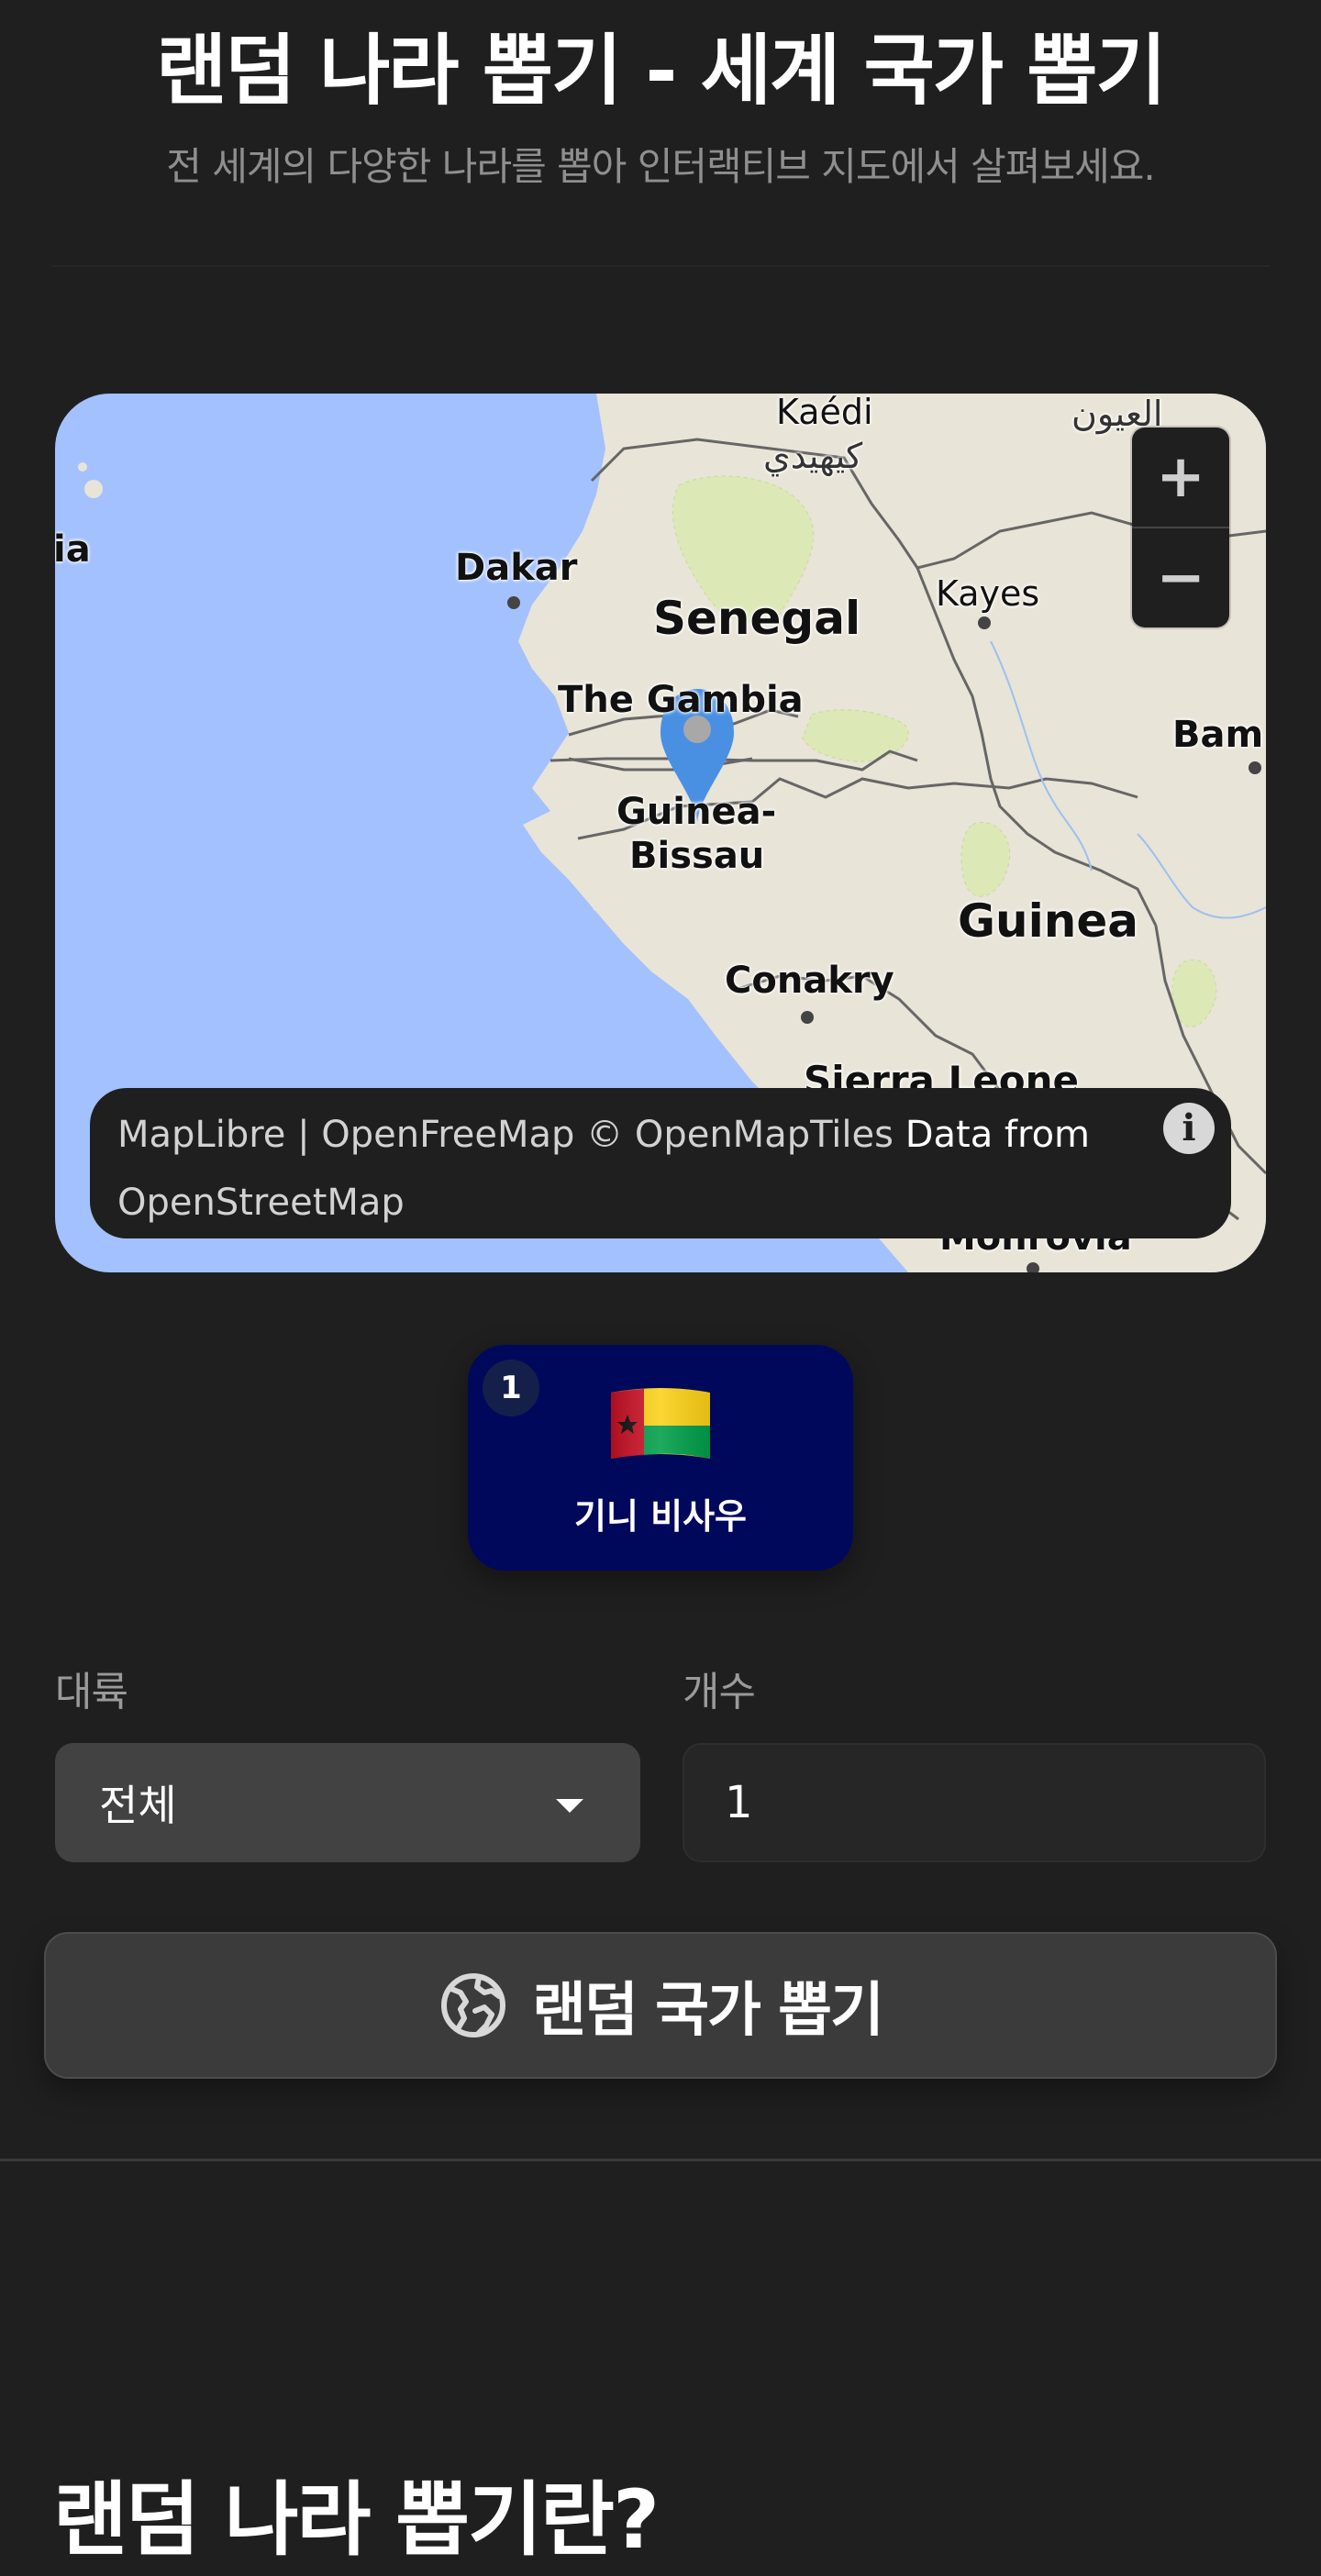  I want to click on map-label-kaedi-arabic: كيهيدي, so click(813, 456).